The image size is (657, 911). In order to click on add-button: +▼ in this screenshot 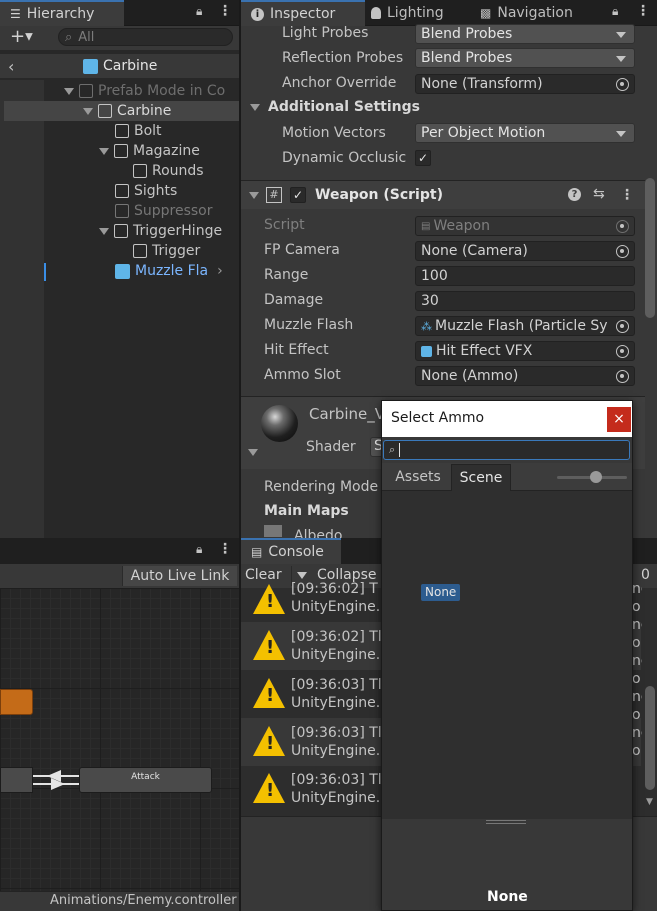, I will do `click(21, 36)`.